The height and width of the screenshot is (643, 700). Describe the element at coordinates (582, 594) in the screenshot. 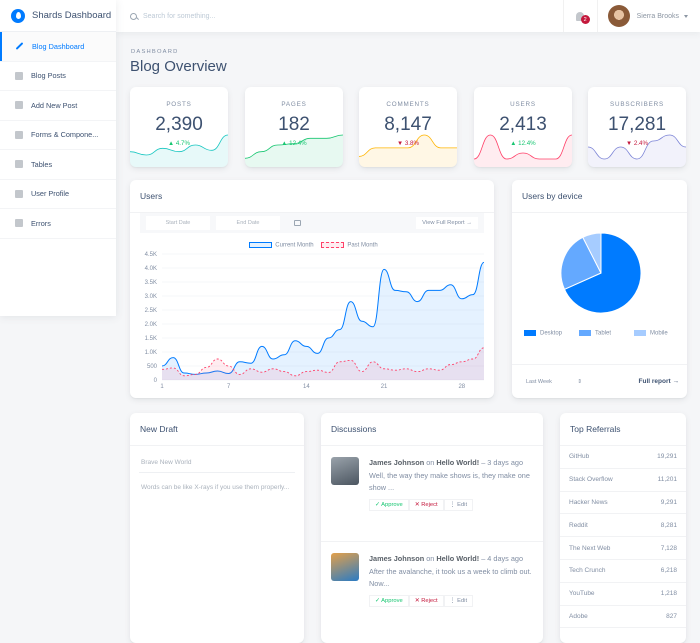

I see `referral-name: YouTube` at that location.